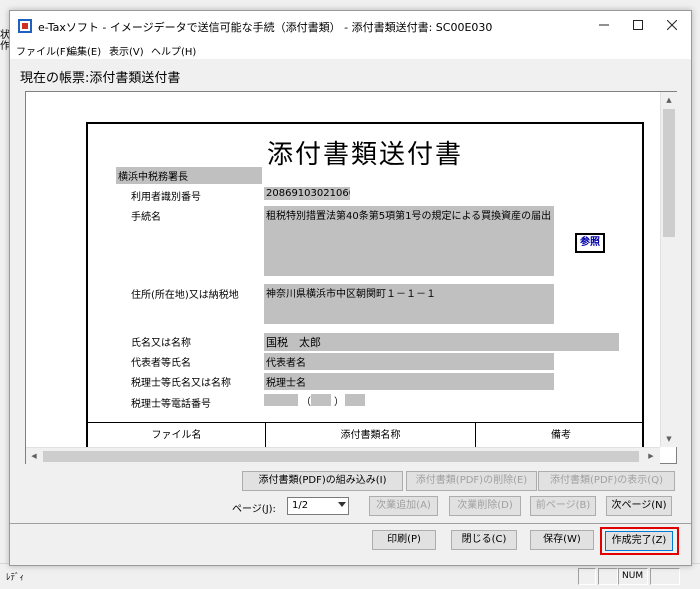 Image resolution: width=700 pixels, height=589 pixels. Describe the element at coordinates (364, 155) in the screenshot. I see `document-title: 添付書類送付書` at that location.